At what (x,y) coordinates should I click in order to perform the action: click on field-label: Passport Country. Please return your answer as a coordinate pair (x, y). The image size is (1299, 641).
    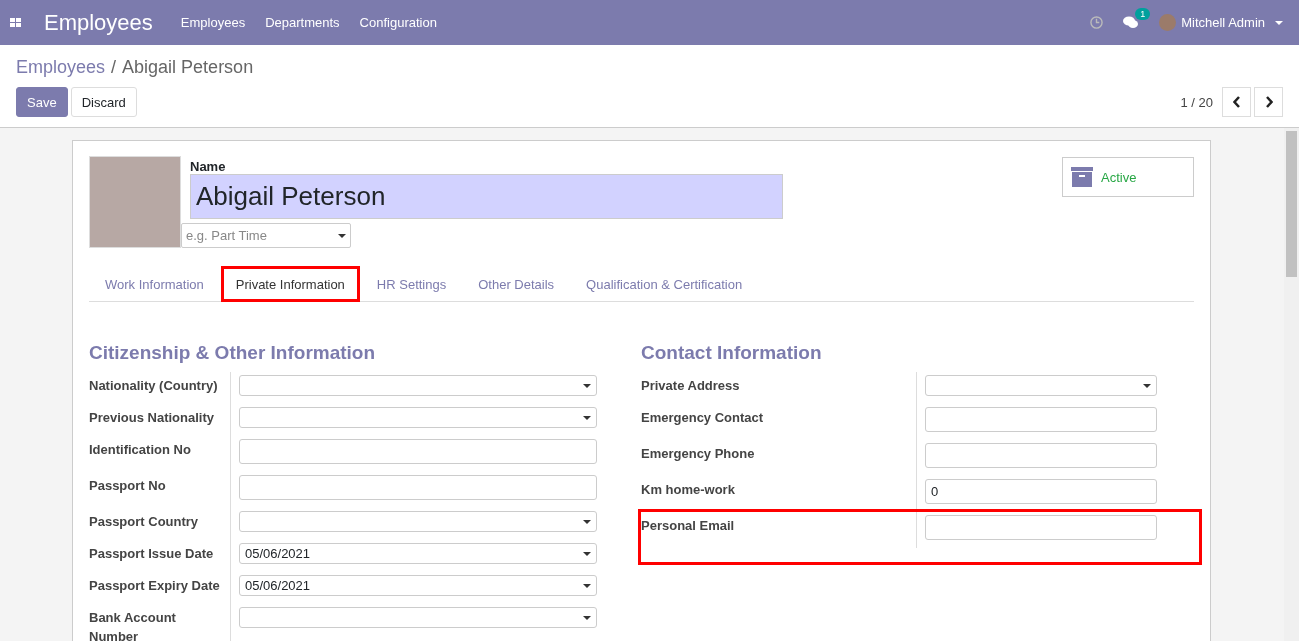
    Looking at the image, I should click on (160, 524).